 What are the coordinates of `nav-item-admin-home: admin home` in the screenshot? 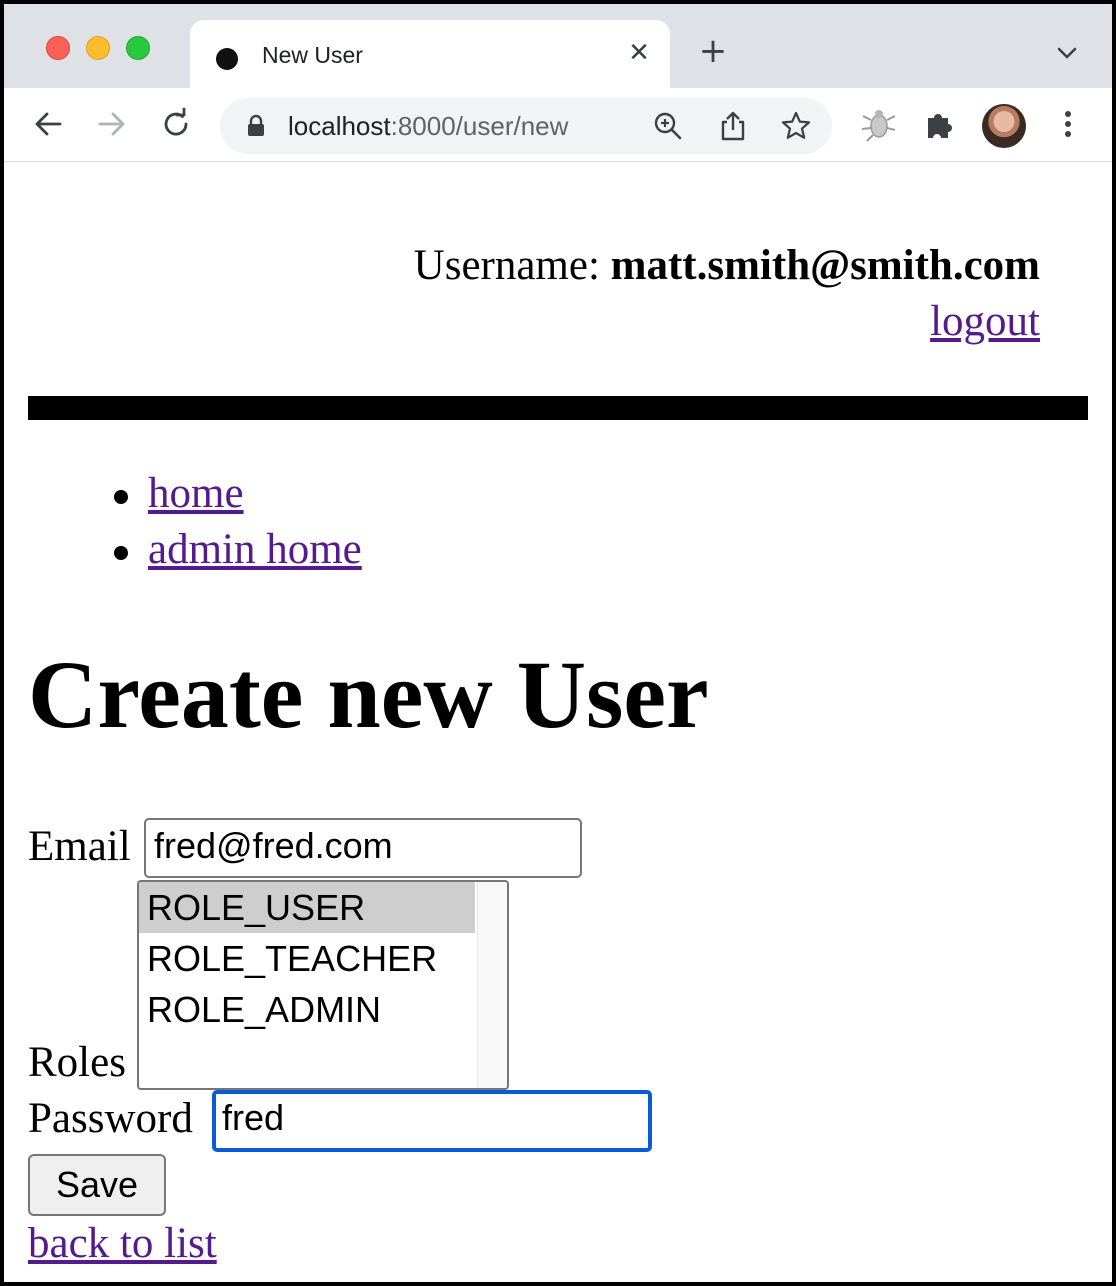 It's located at (238, 550).